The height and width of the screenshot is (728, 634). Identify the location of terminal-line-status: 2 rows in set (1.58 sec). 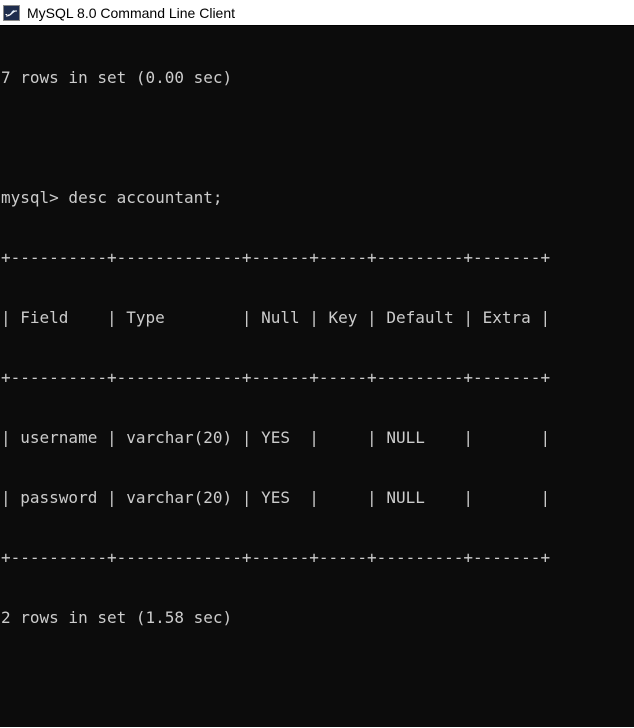
(117, 617).